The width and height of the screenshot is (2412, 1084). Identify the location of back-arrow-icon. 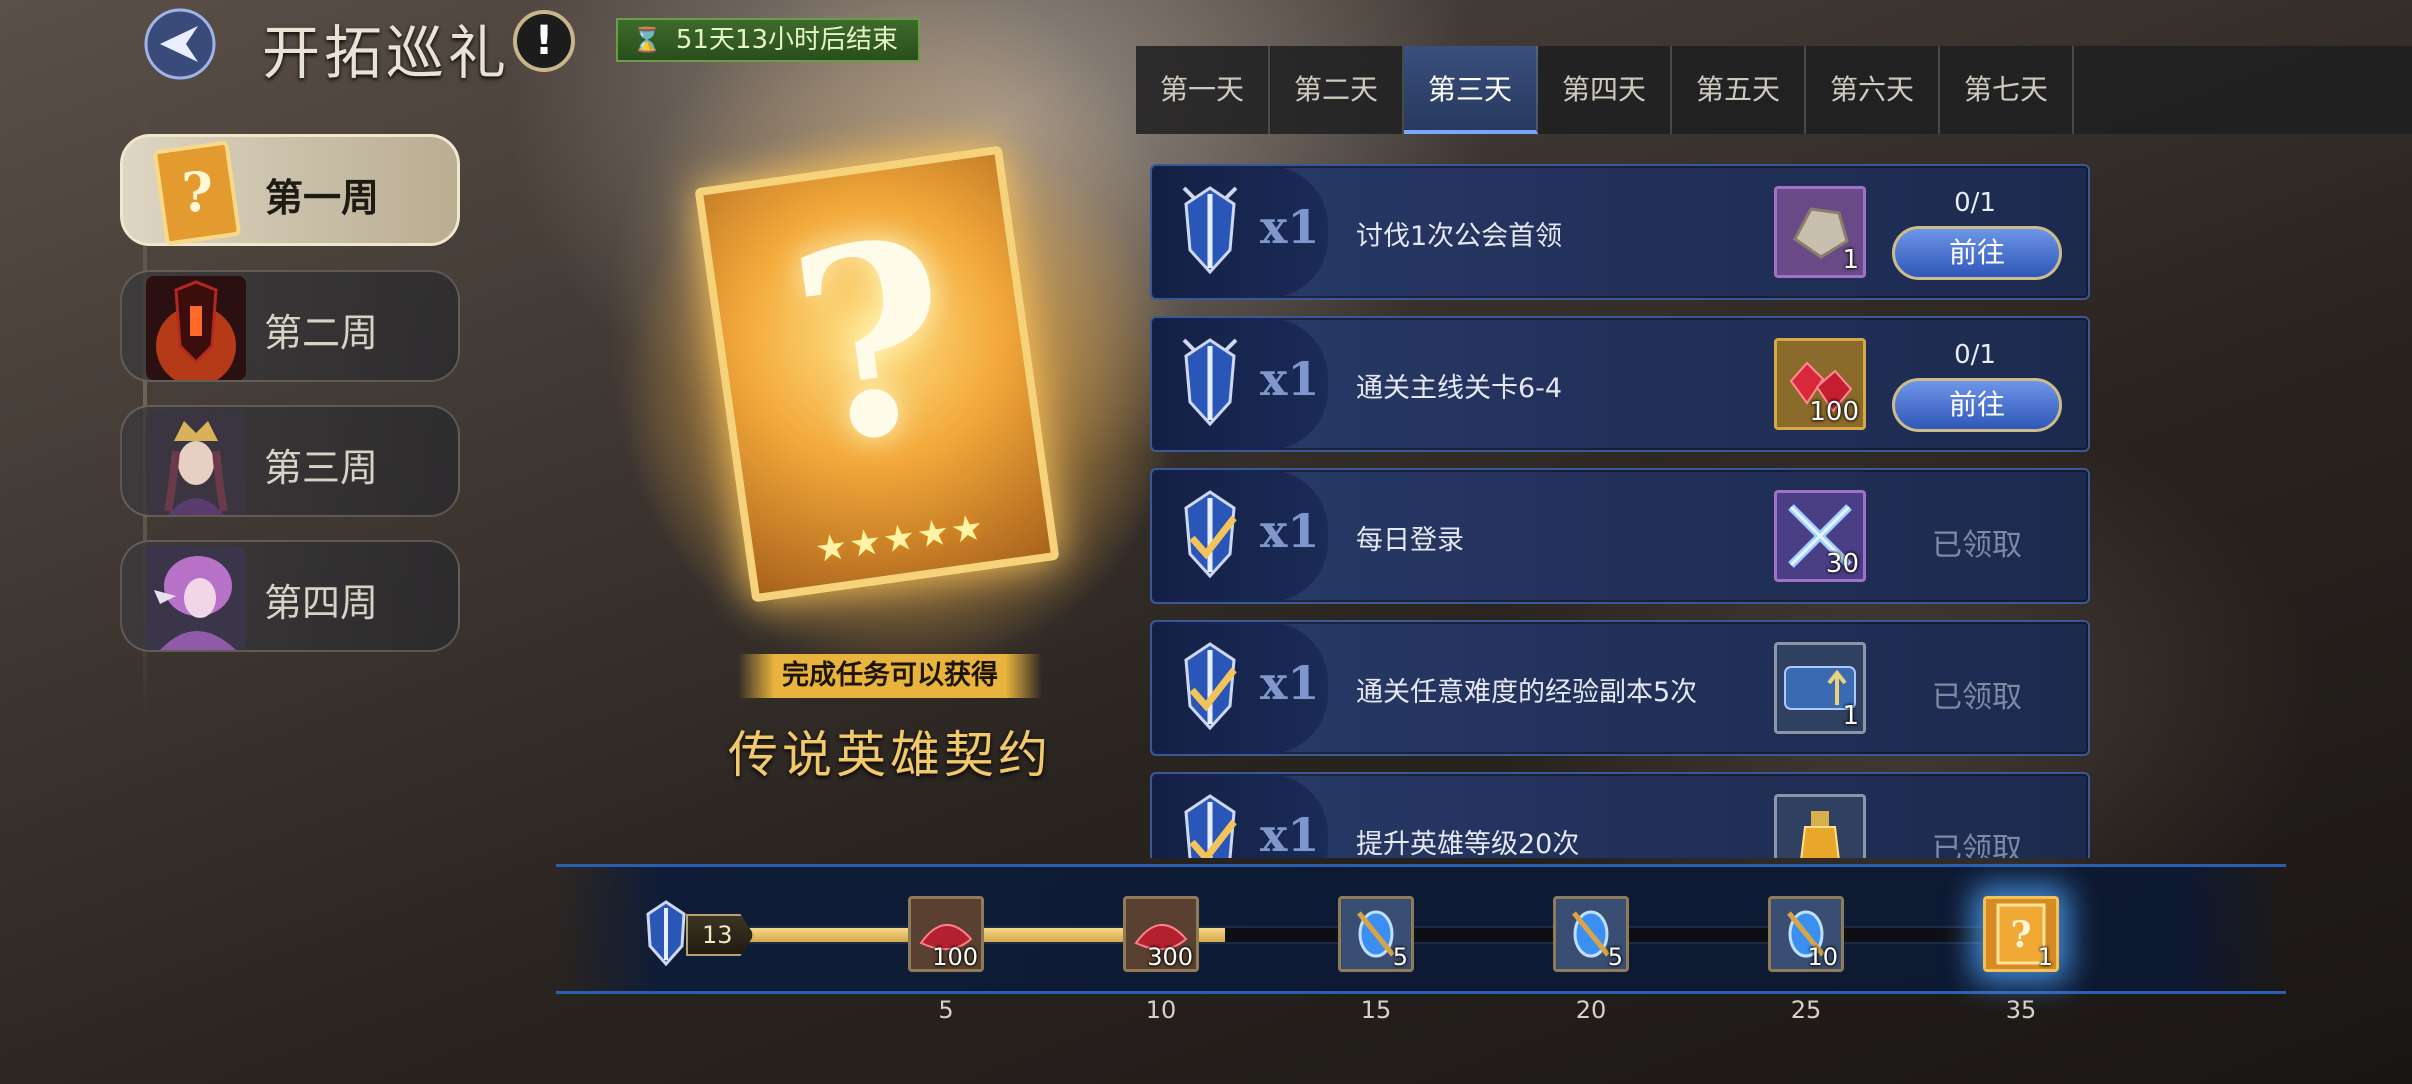
(180, 44).